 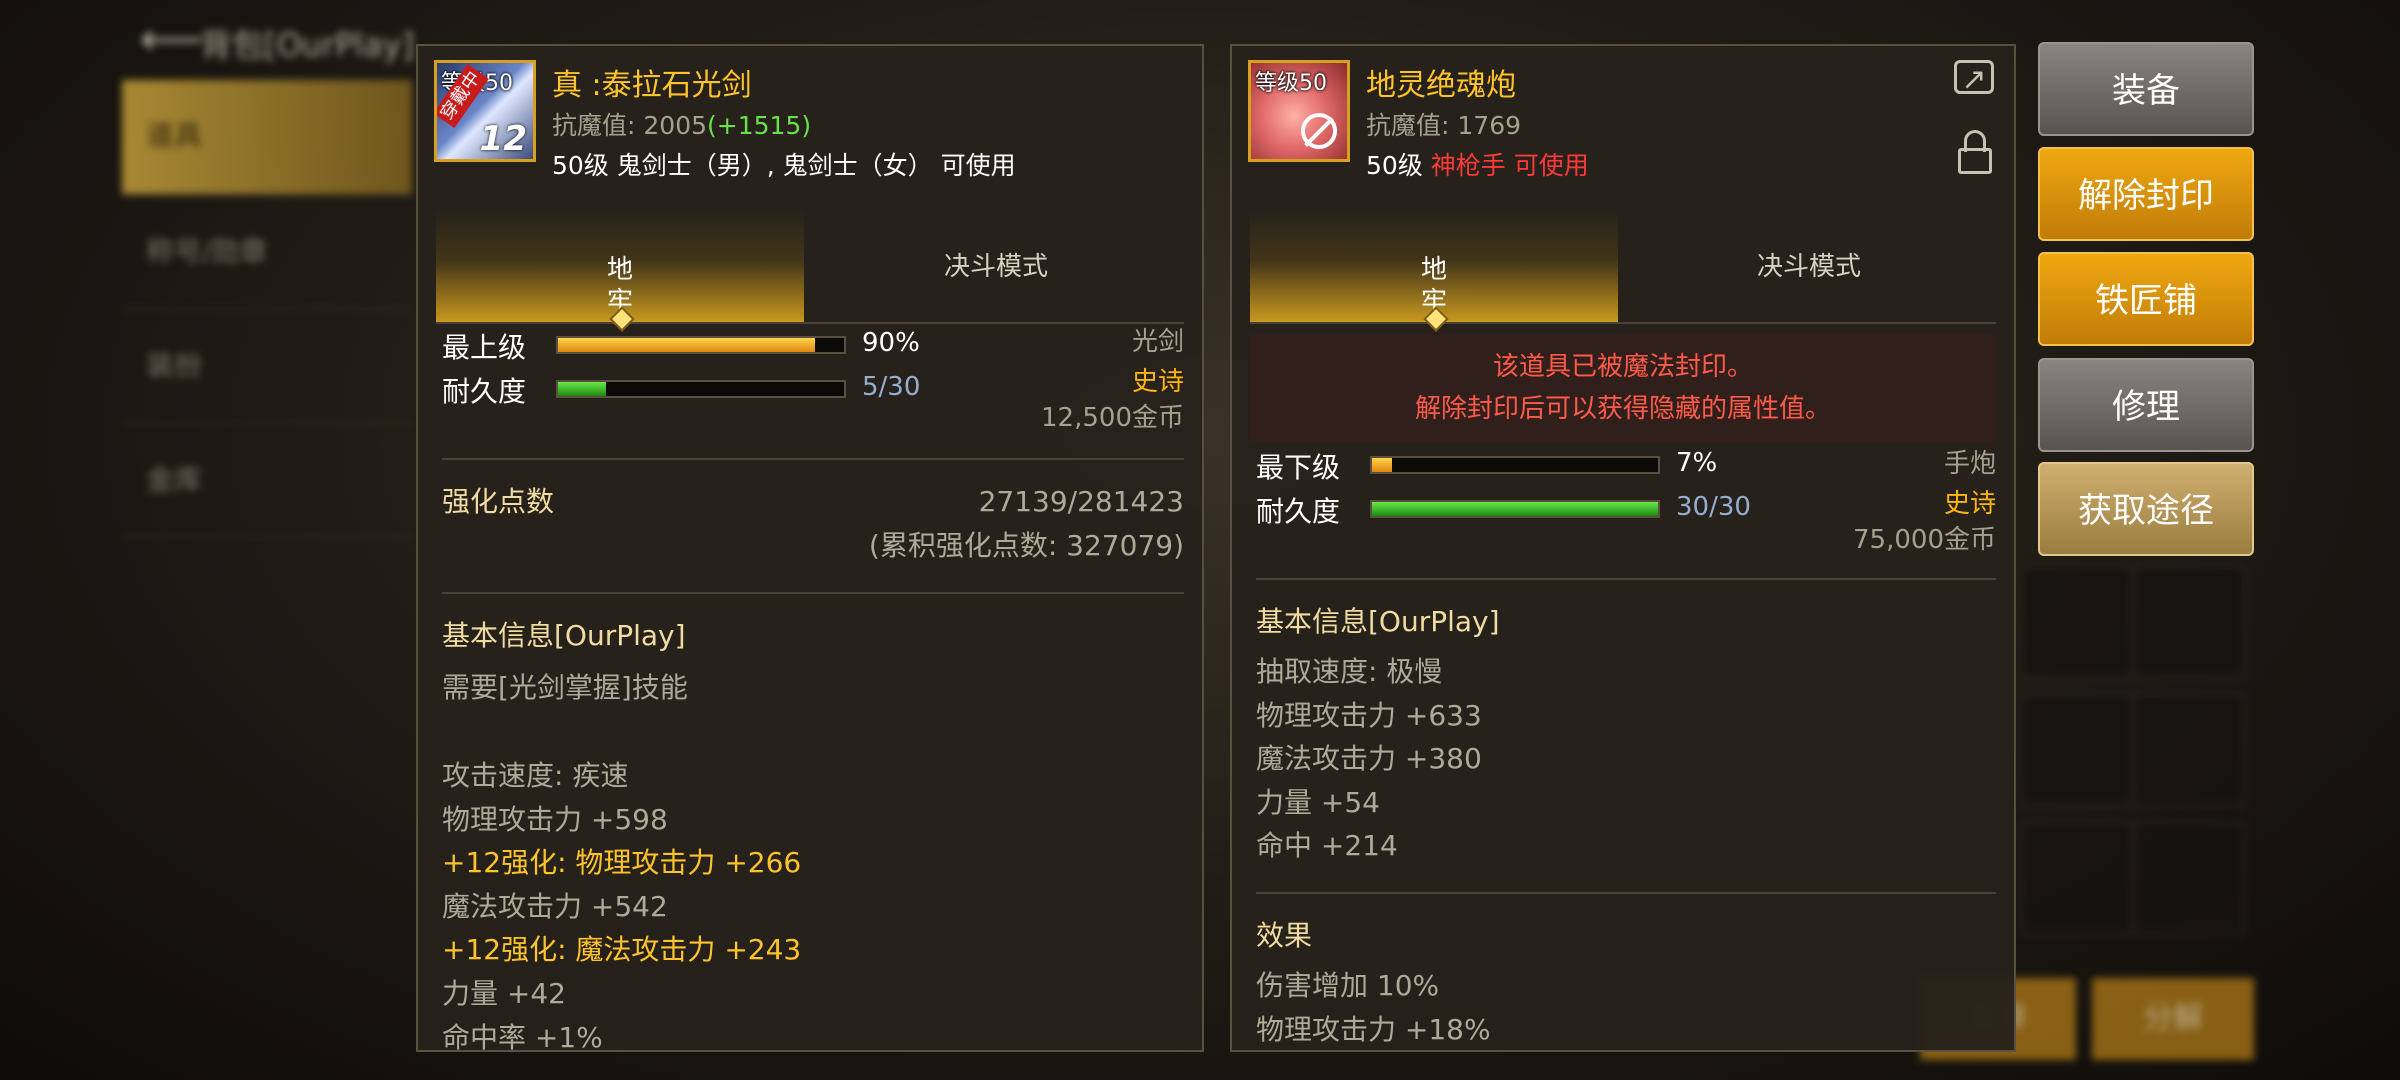 What do you see at coordinates (1515, 465) in the screenshot?
I see `grade-bar` at bounding box center [1515, 465].